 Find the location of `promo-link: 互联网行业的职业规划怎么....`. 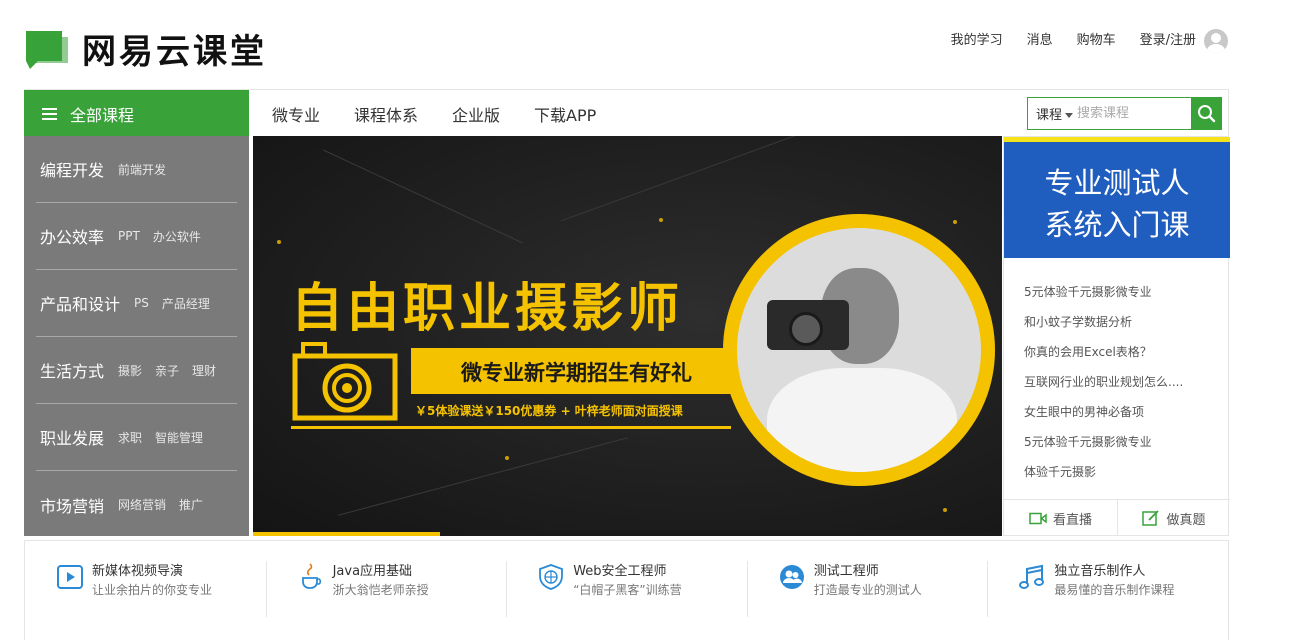

promo-link: 互联网行业的职业规划怎么.... is located at coordinates (1103, 382).